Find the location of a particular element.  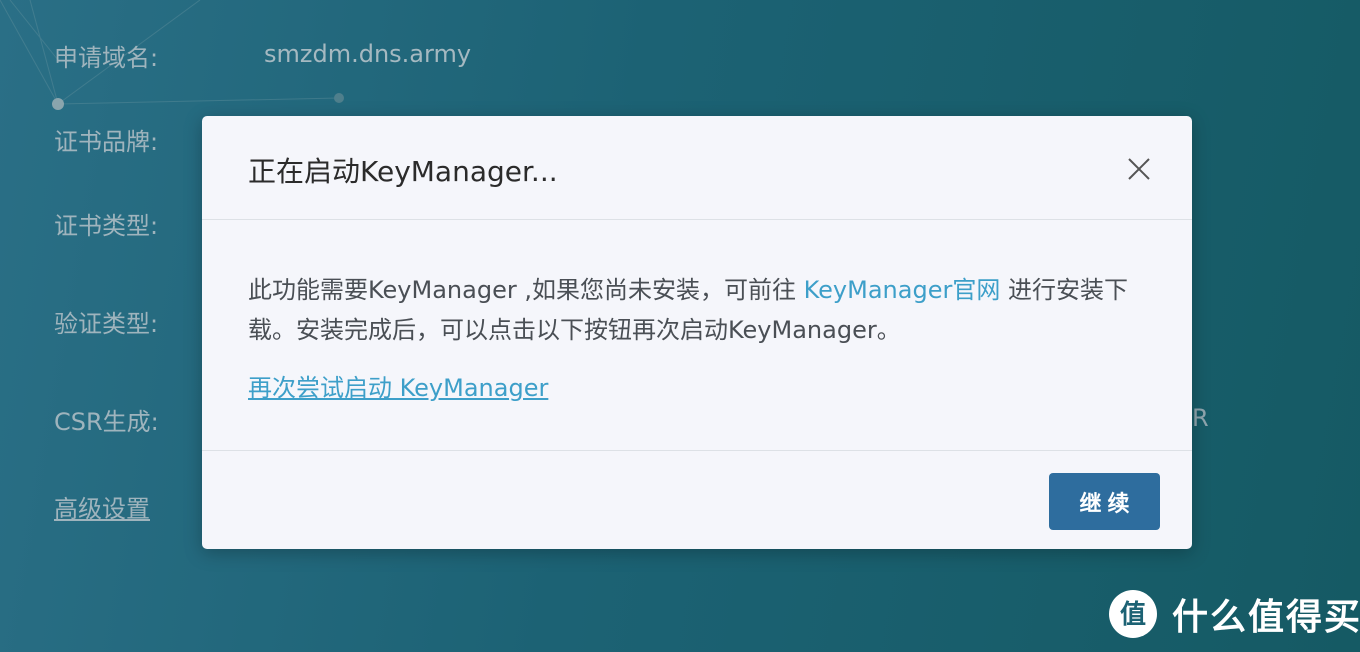

advanced-settings-link: 高级设置 is located at coordinates (102, 506).